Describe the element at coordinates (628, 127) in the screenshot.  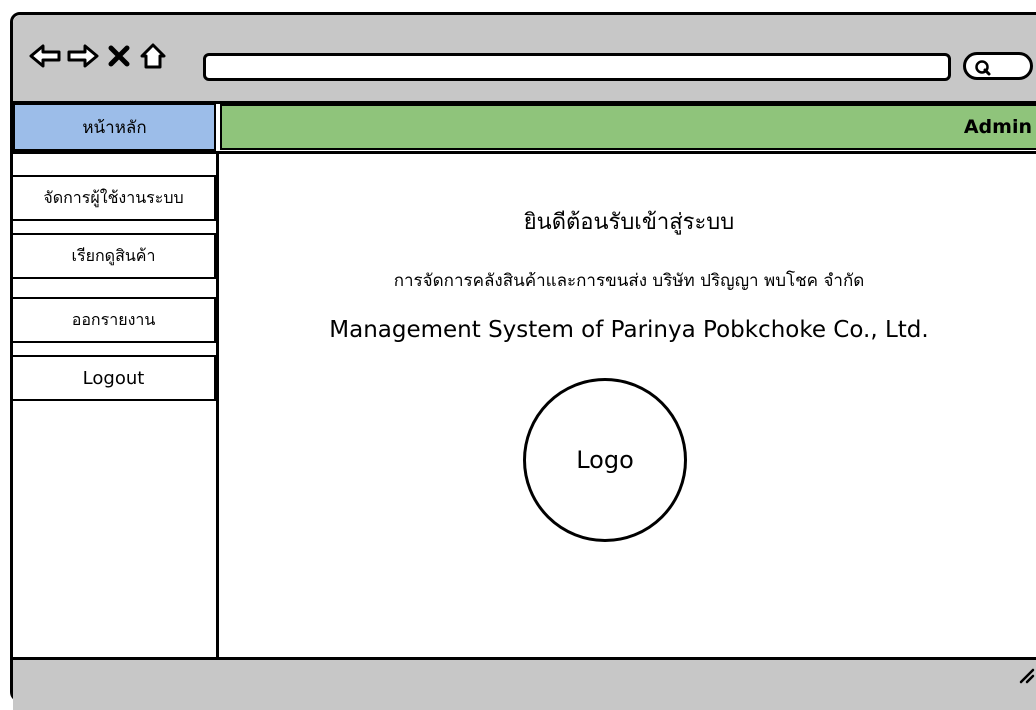
I see `top-header-bar: Admin` at that location.